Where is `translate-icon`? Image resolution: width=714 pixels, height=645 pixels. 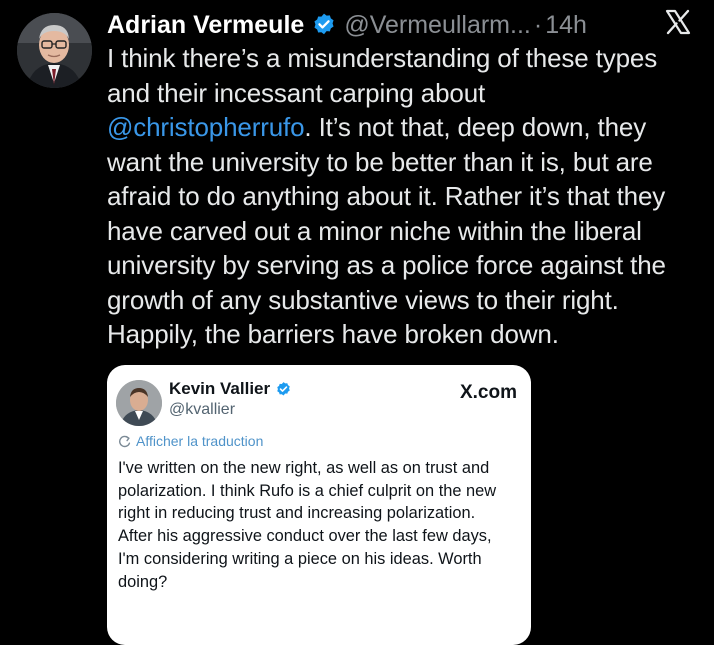 translate-icon is located at coordinates (124, 441).